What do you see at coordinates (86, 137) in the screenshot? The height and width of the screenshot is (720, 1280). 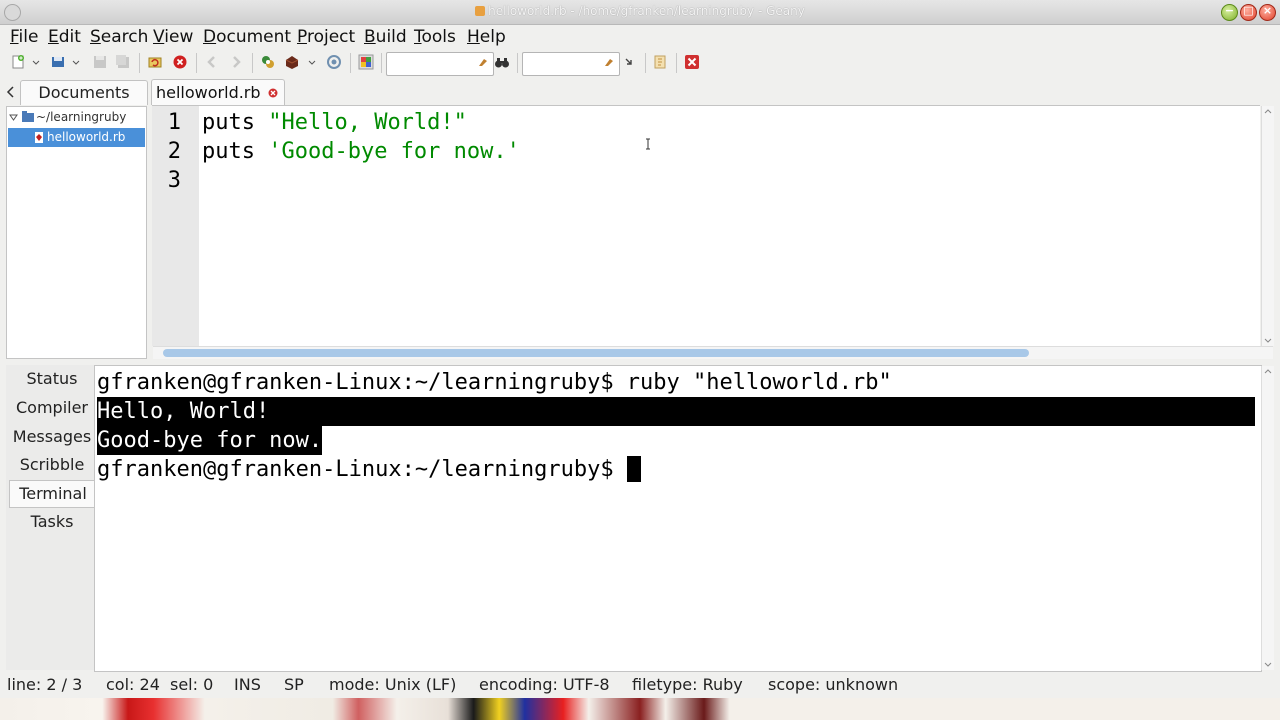 I see `tree-file-label: helloworld.rb` at bounding box center [86, 137].